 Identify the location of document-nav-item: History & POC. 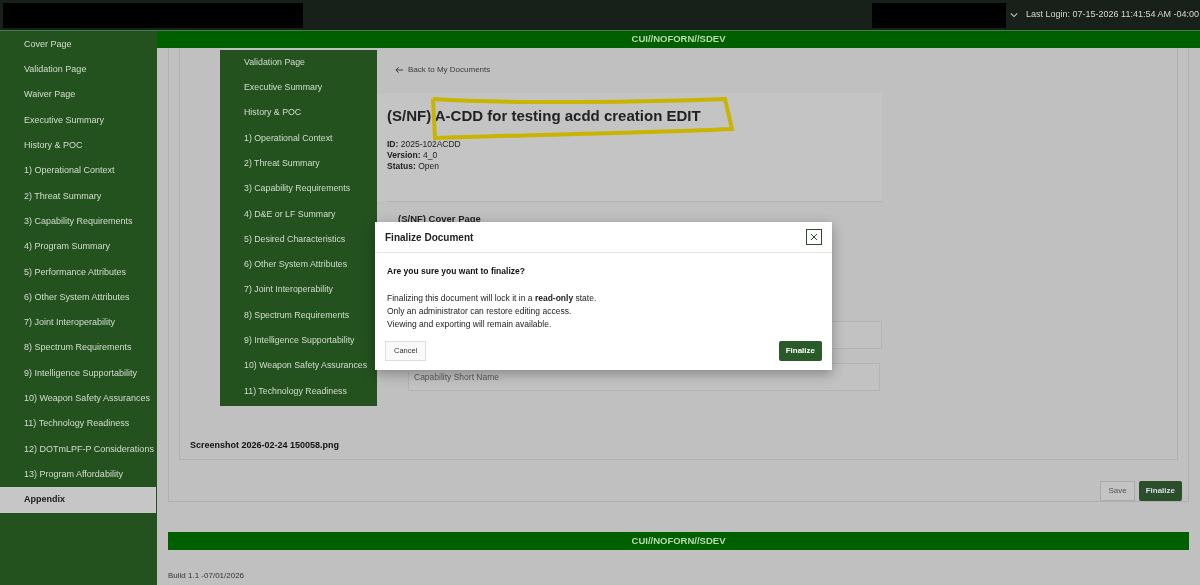
(298, 113).